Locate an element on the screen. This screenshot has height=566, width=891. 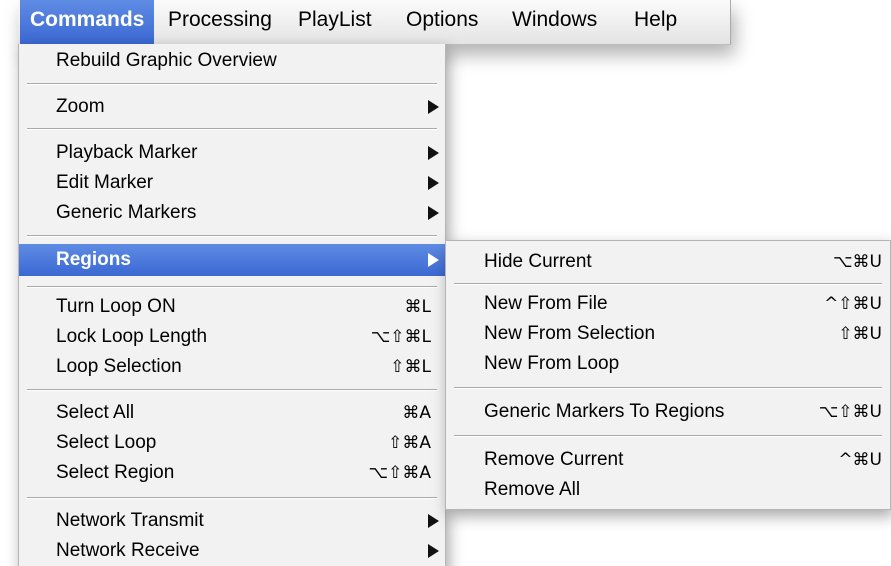
menu-item-shortcut: ⌥⇧⌘U is located at coordinates (850, 412).